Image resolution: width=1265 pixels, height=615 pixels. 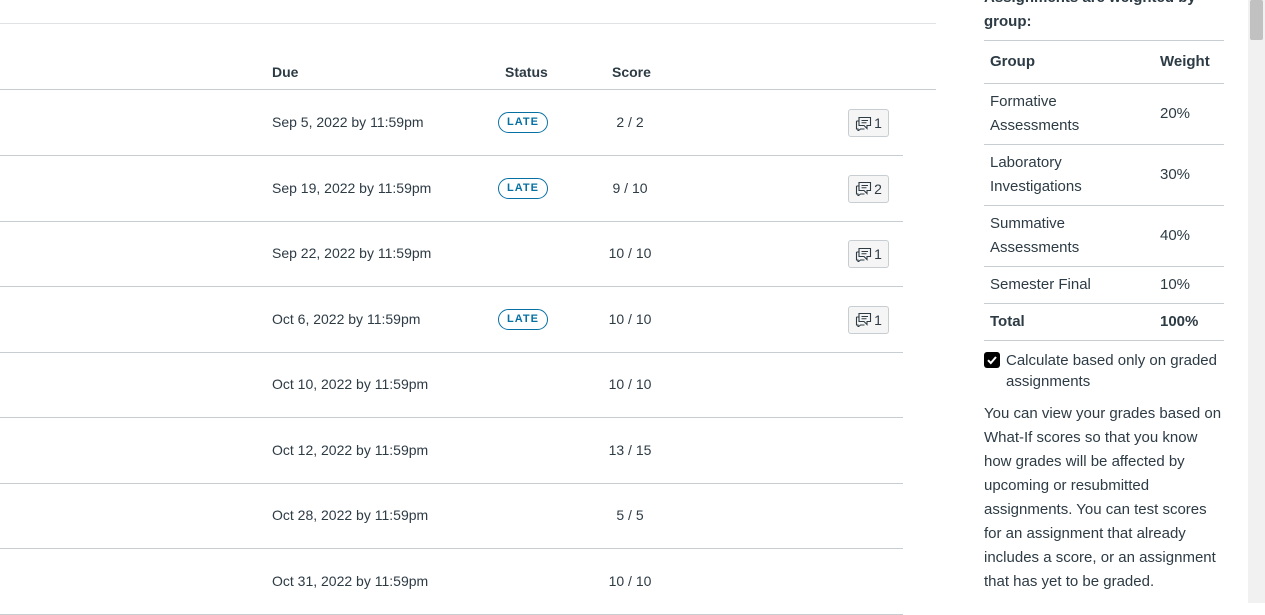 What do you see at coordinates (451, 516) in the screenshot?
I see `grade-row: Oct 28, 2022 by 11:59pm 5 / 5` at bounding box center [451, 516].